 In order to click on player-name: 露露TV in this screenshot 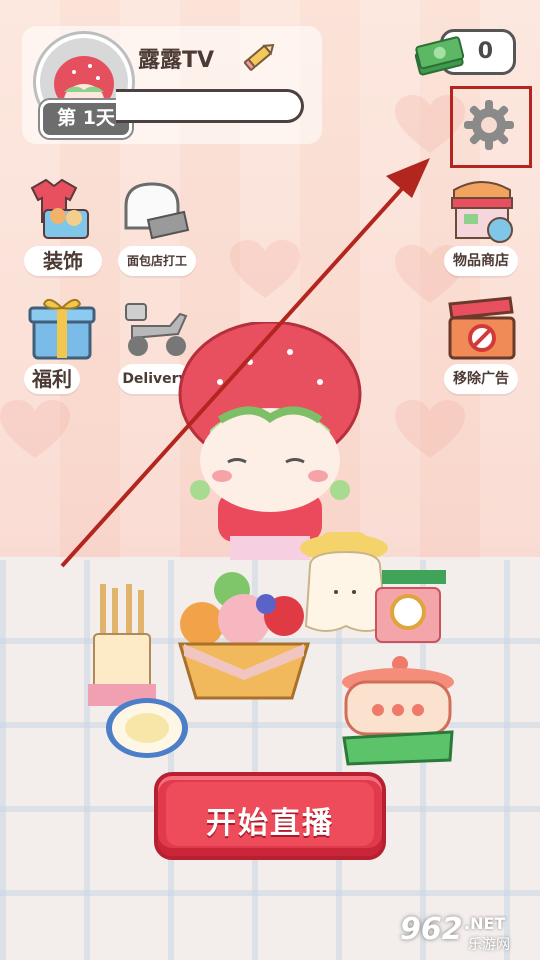, I will do `click(176, 60)`.